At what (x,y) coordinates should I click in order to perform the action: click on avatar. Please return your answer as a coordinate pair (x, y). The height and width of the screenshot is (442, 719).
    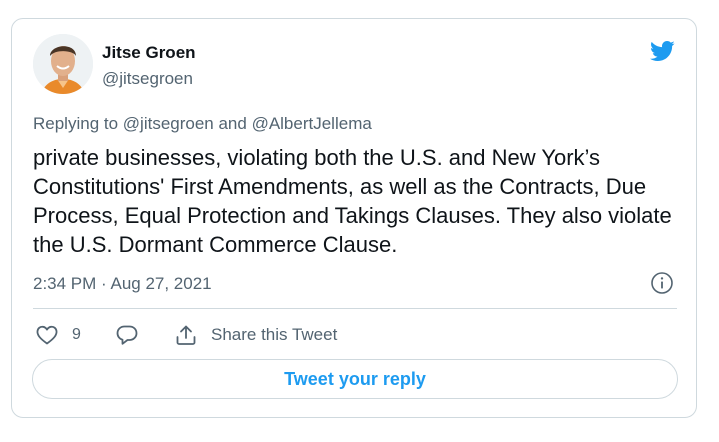
    Looking at the image, I should click on (63, 64).